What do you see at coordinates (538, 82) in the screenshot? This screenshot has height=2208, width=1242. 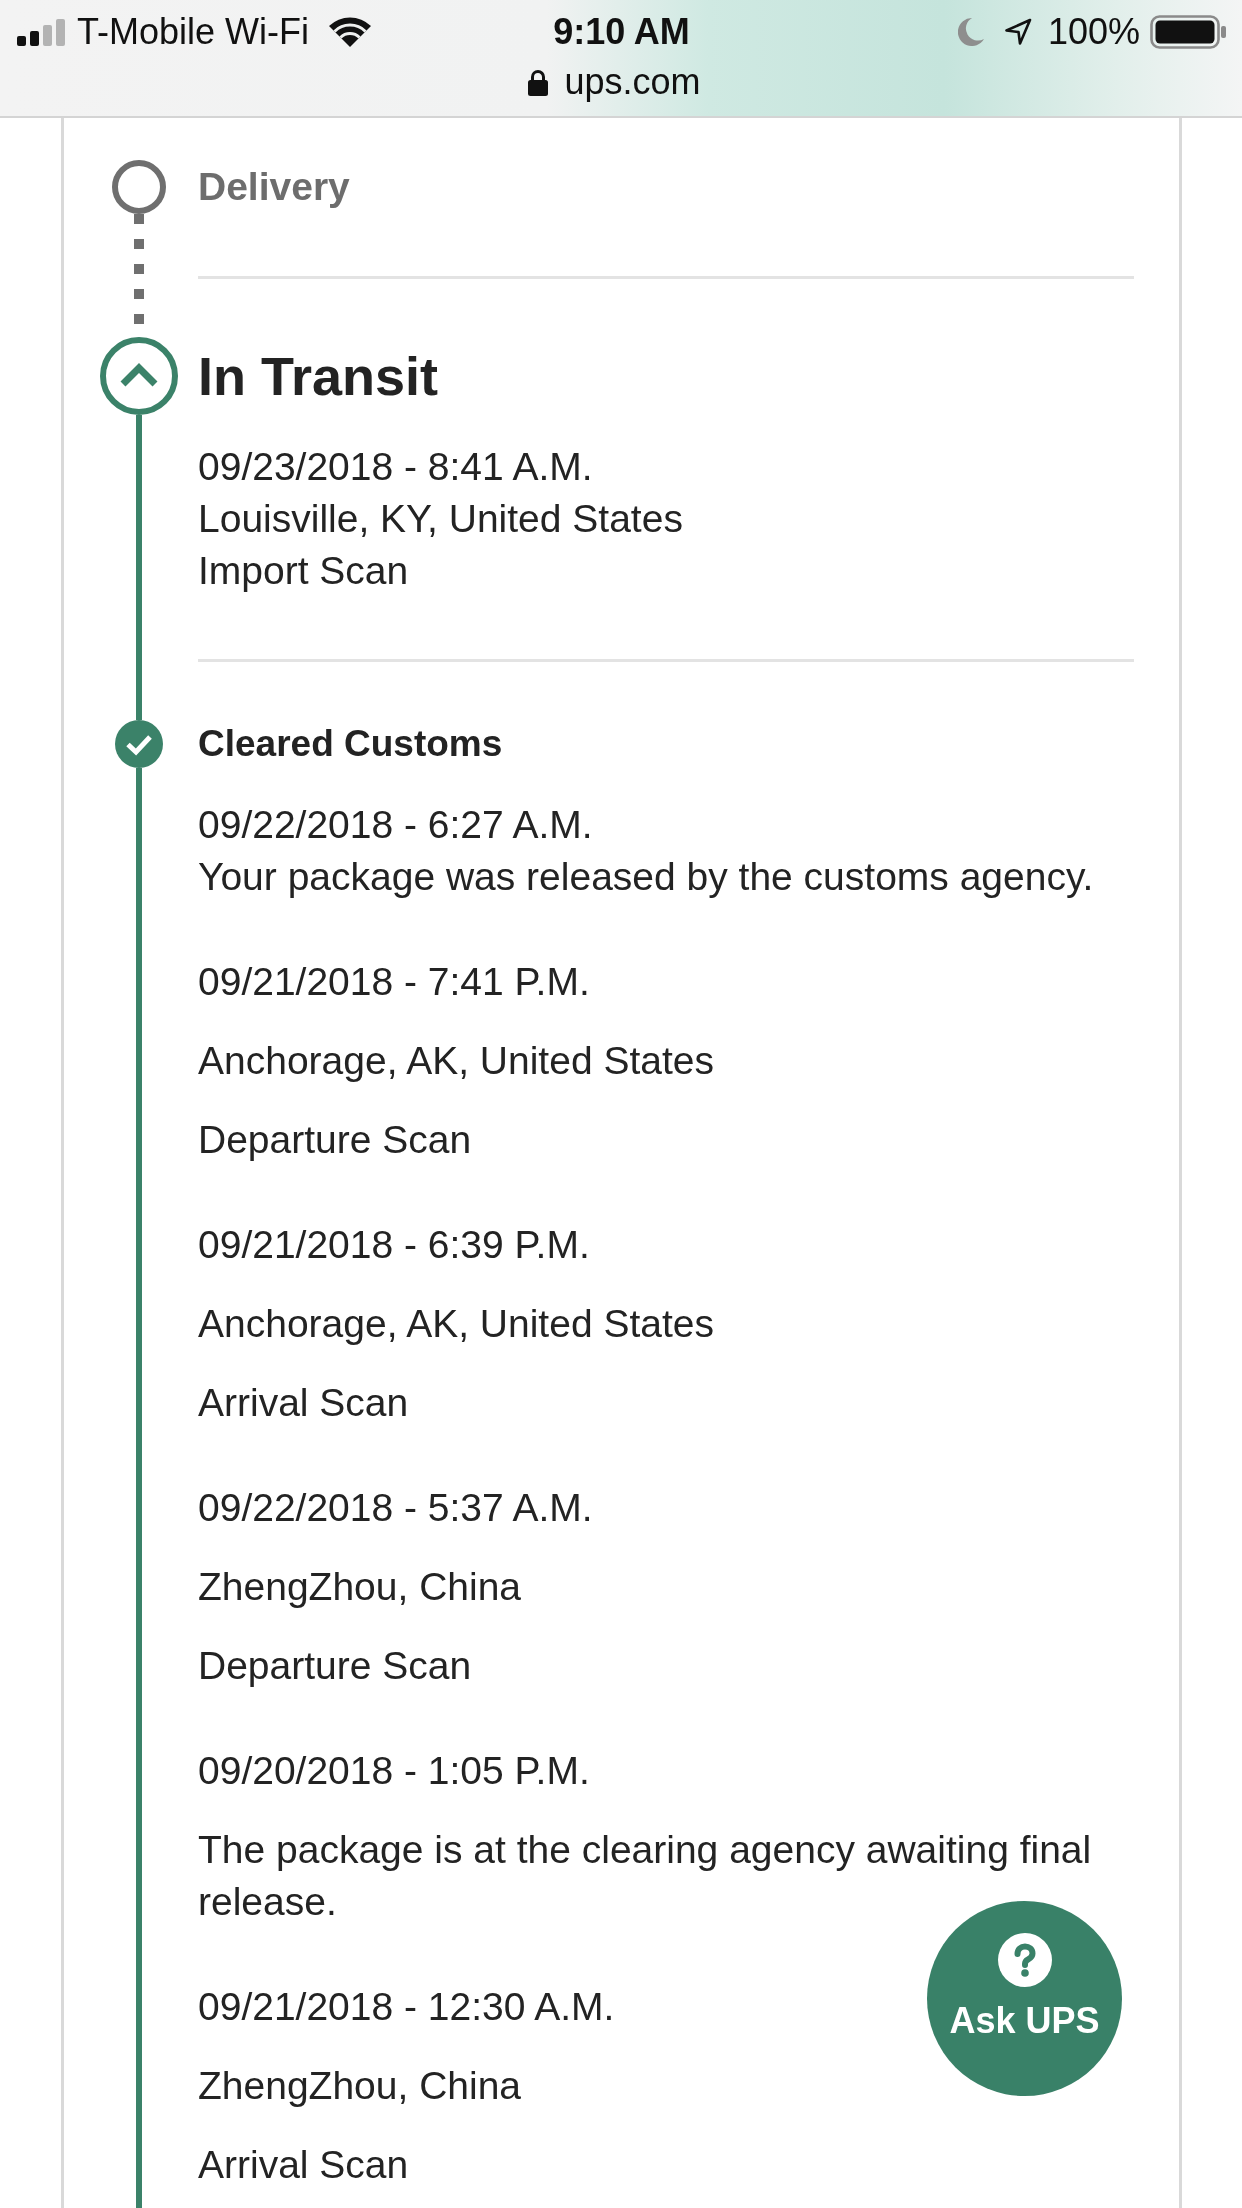 I see `lock-icon` at bounding box center [538, 82].